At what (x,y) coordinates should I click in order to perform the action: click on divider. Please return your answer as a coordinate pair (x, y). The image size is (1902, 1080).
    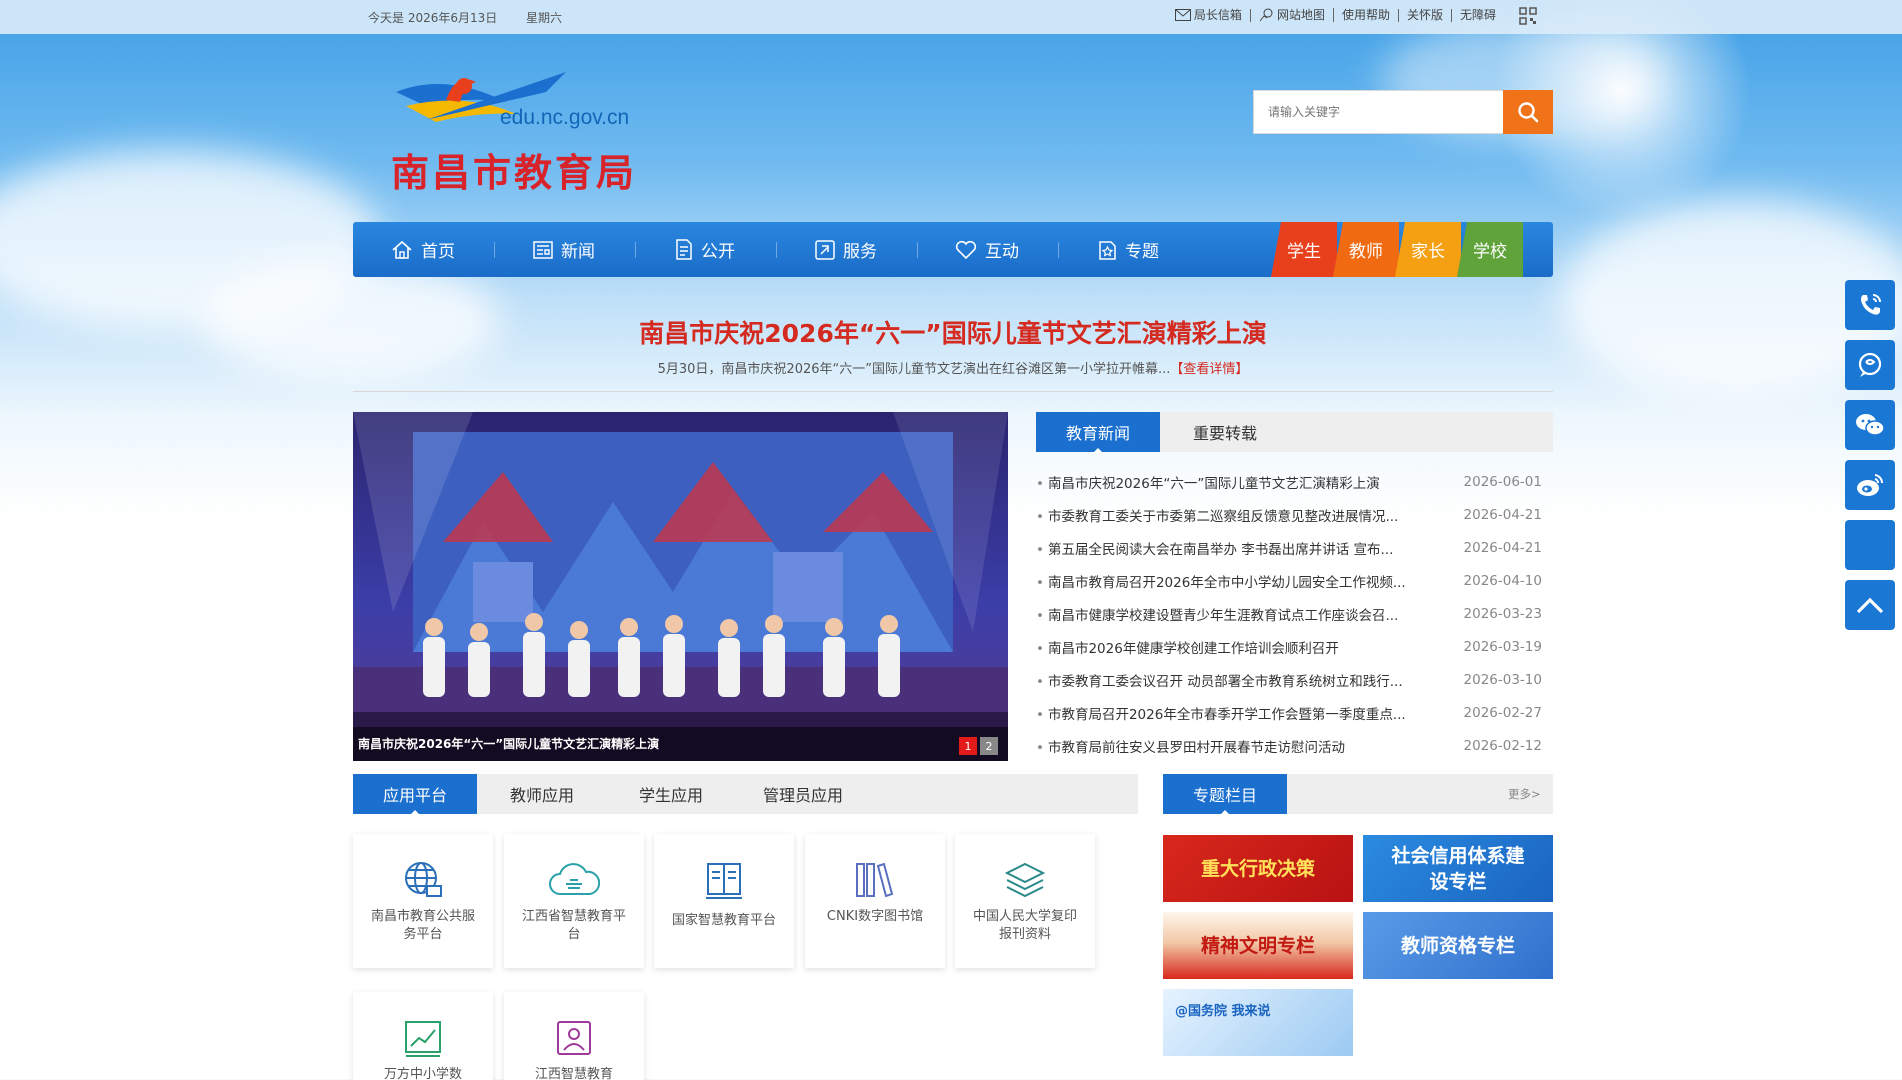
    Looking at the image, I should click on (953, 391).